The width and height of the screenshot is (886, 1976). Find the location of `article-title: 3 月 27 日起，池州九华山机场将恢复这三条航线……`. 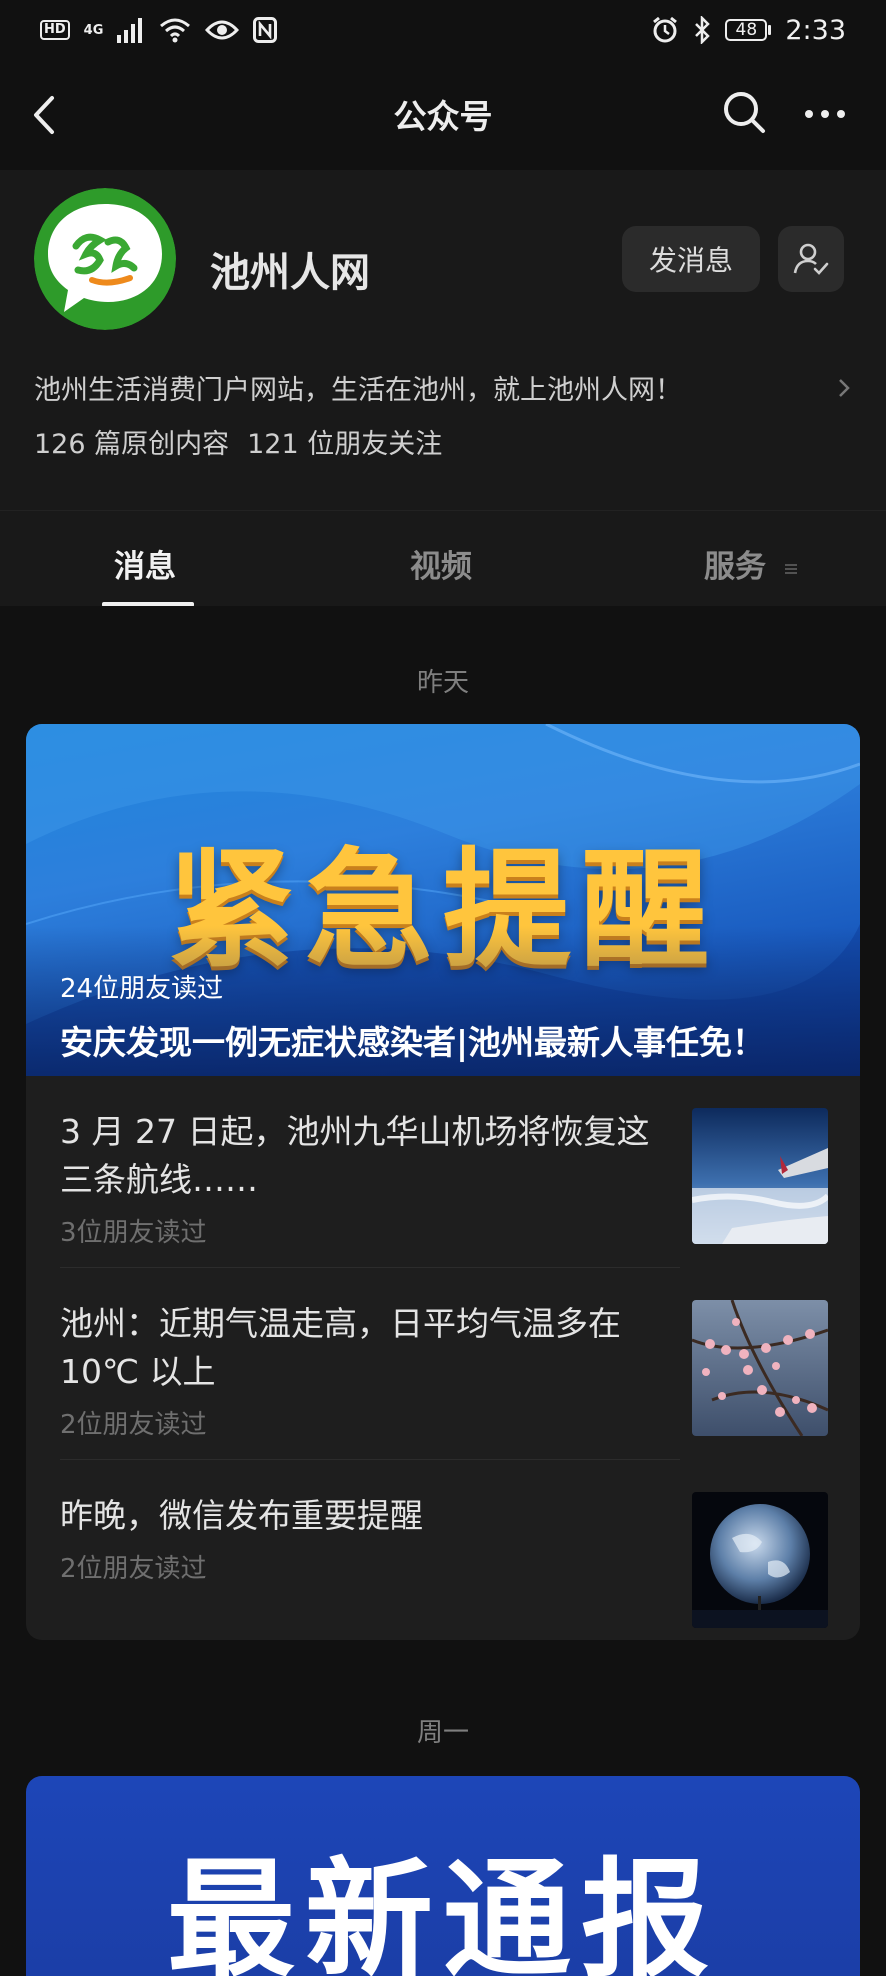

article-title: 3 月 27 日起，池州九华山机场将恢复这三条航线…… is located at coordinates (355, 1155).